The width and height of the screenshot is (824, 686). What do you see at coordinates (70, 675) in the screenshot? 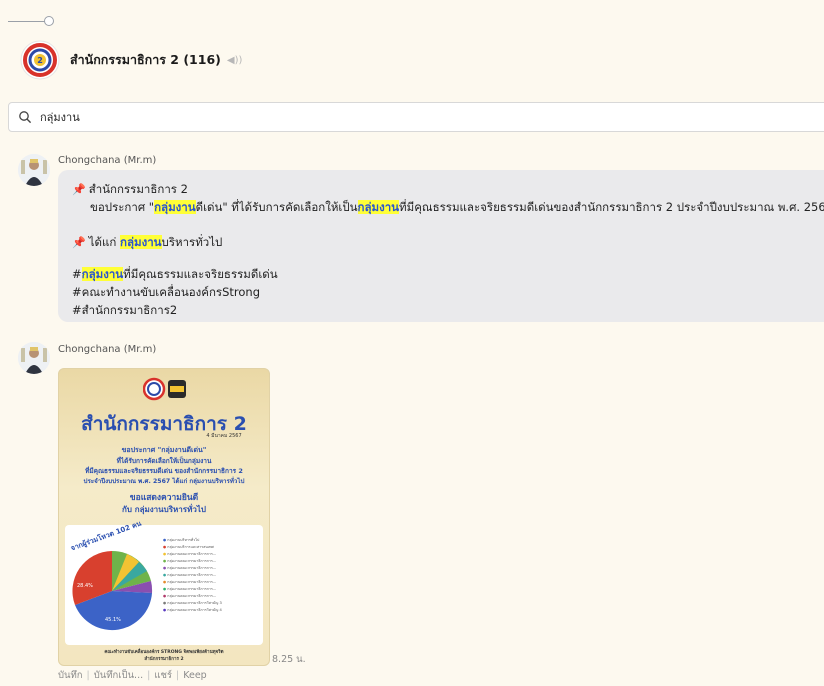
I see `save-link: บันทึก` at bounding box center [70, 675].